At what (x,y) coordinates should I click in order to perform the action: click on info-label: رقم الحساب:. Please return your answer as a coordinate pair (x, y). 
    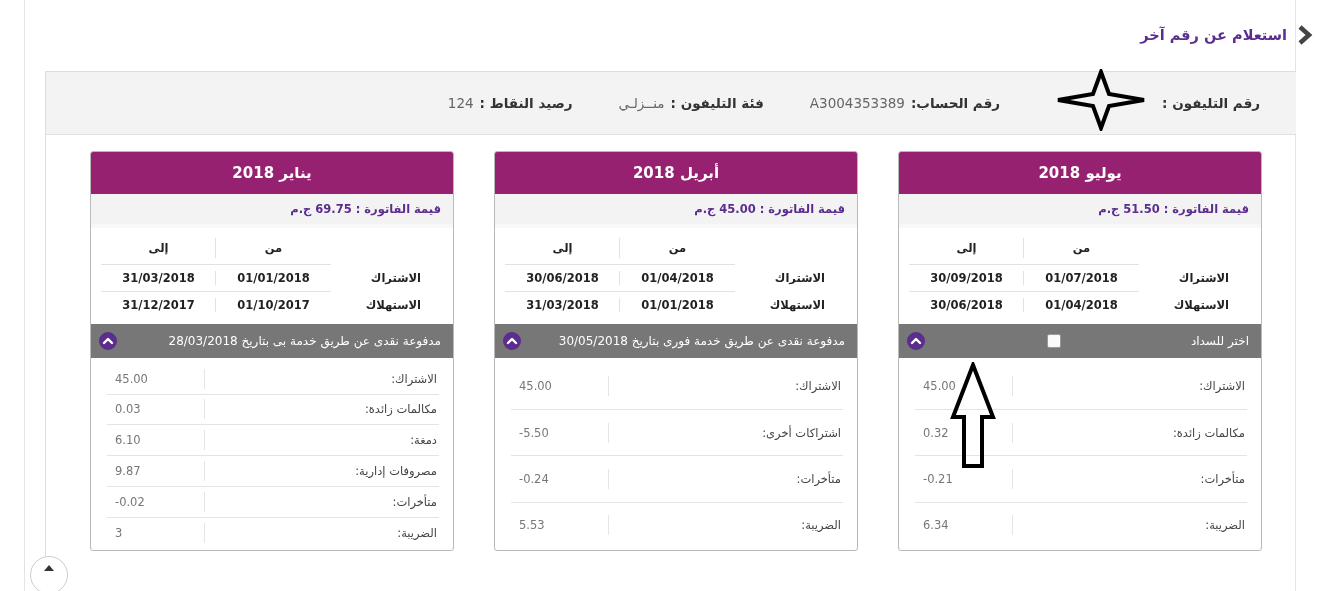
    Looking at the image, I should click on (955, 103).